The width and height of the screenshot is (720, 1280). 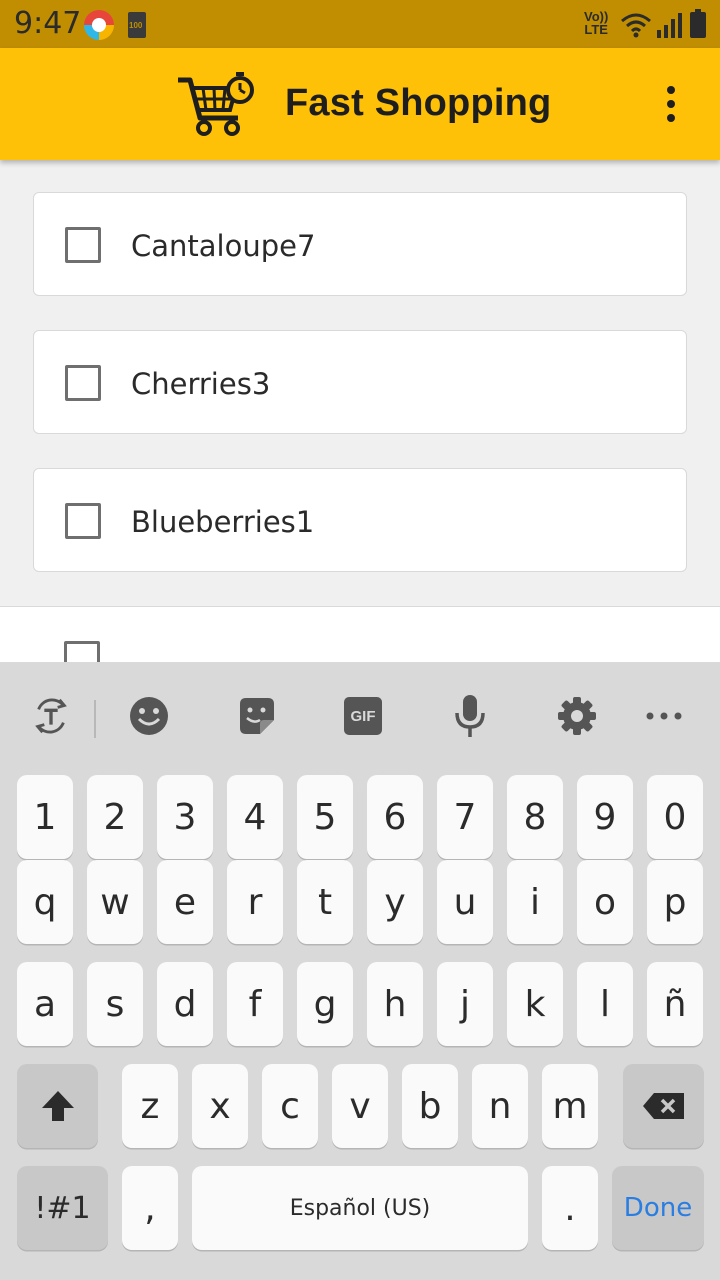 What do you see at coordinates (395, 1004) in the screenshot?
I see `key-h: h` at bounding box center [395, 1004].